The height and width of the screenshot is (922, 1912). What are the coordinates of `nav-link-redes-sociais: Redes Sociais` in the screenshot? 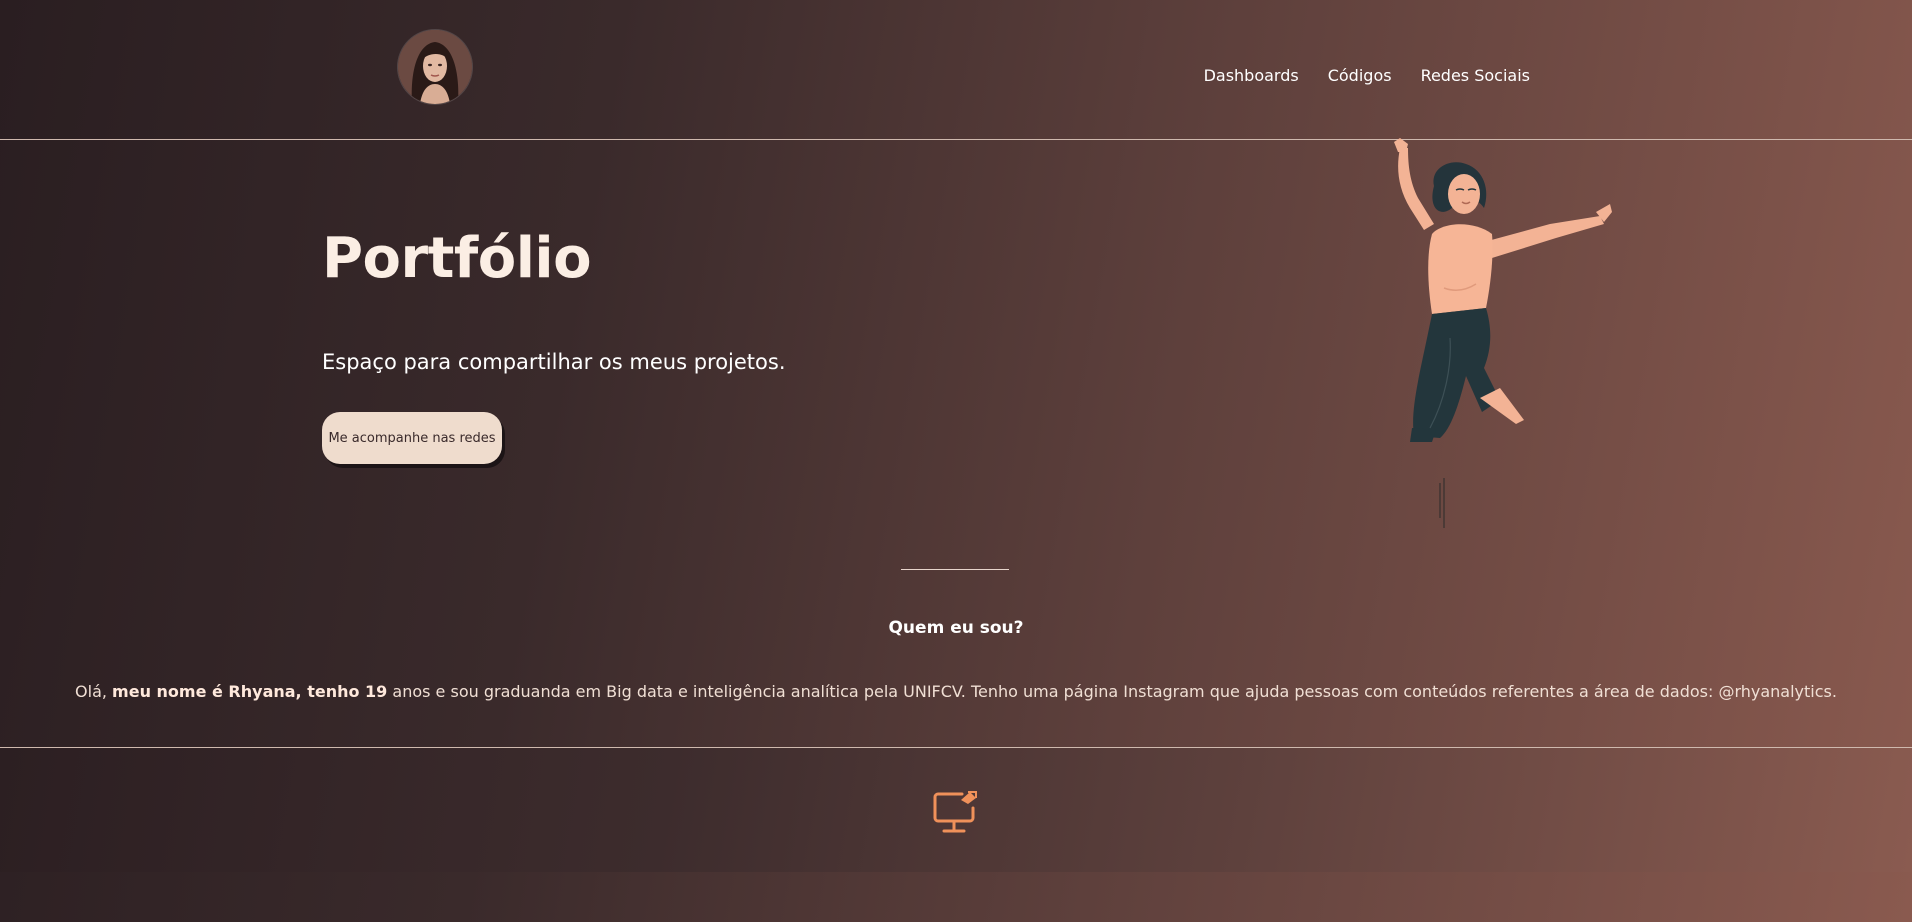 It's located at (1475, 75).